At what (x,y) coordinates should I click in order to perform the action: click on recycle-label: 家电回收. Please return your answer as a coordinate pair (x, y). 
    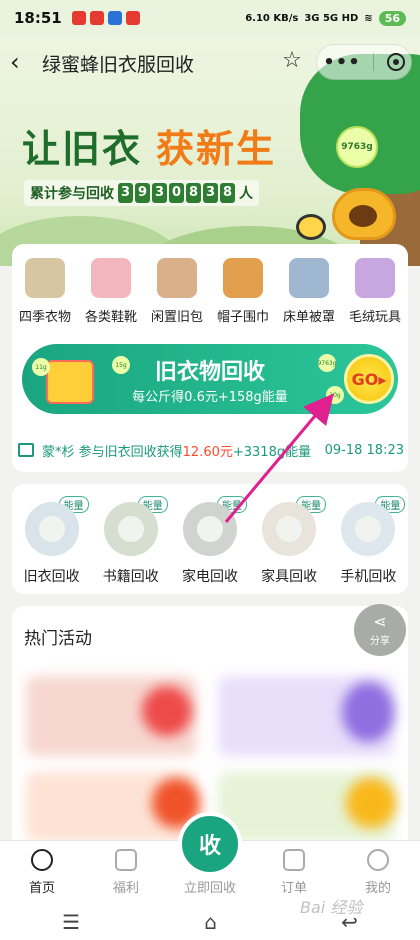
    Looking at the image, I should click on (209, 577).